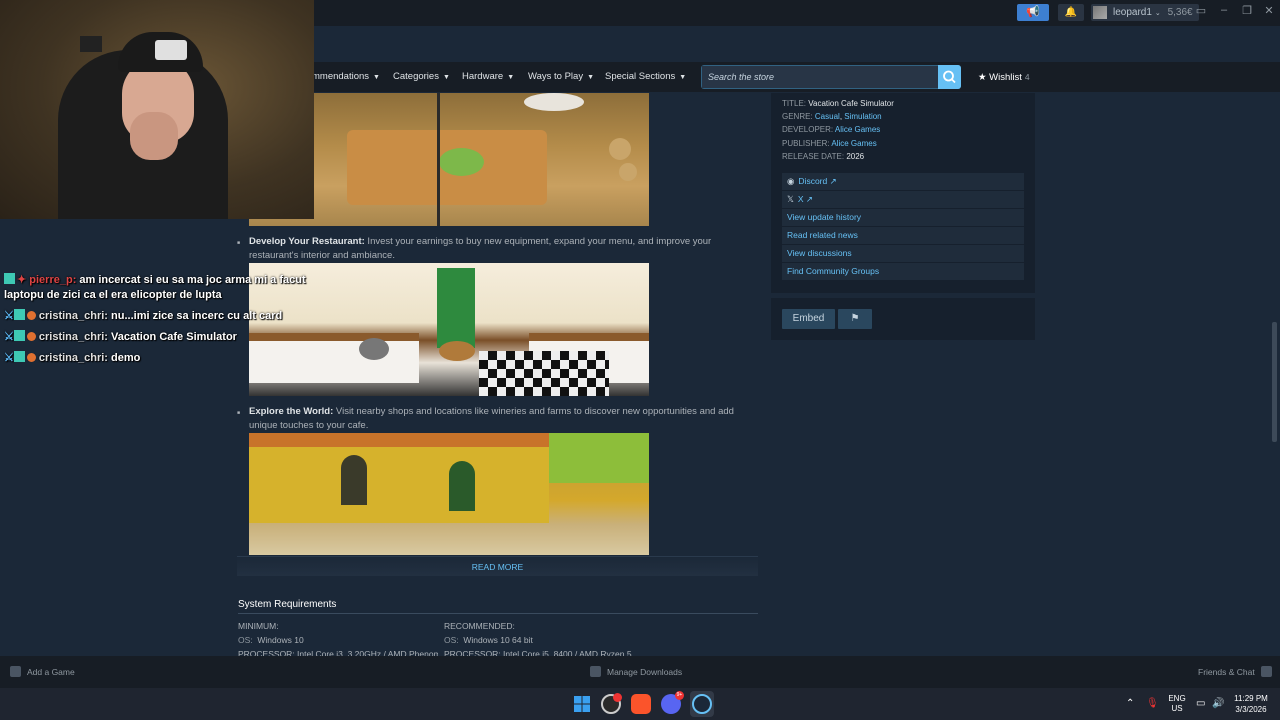 This screenshot has width=1280, height=720. Describe the element at coordinates (1224, 10) in the screenshot. I see `minimize-icon: –` at that location.